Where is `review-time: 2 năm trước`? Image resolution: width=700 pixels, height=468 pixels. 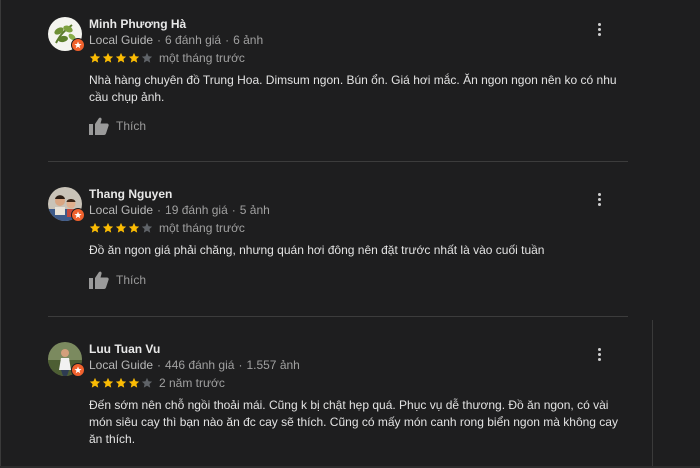 review-time: 2 năm trước is located at coordinates (192, 383).